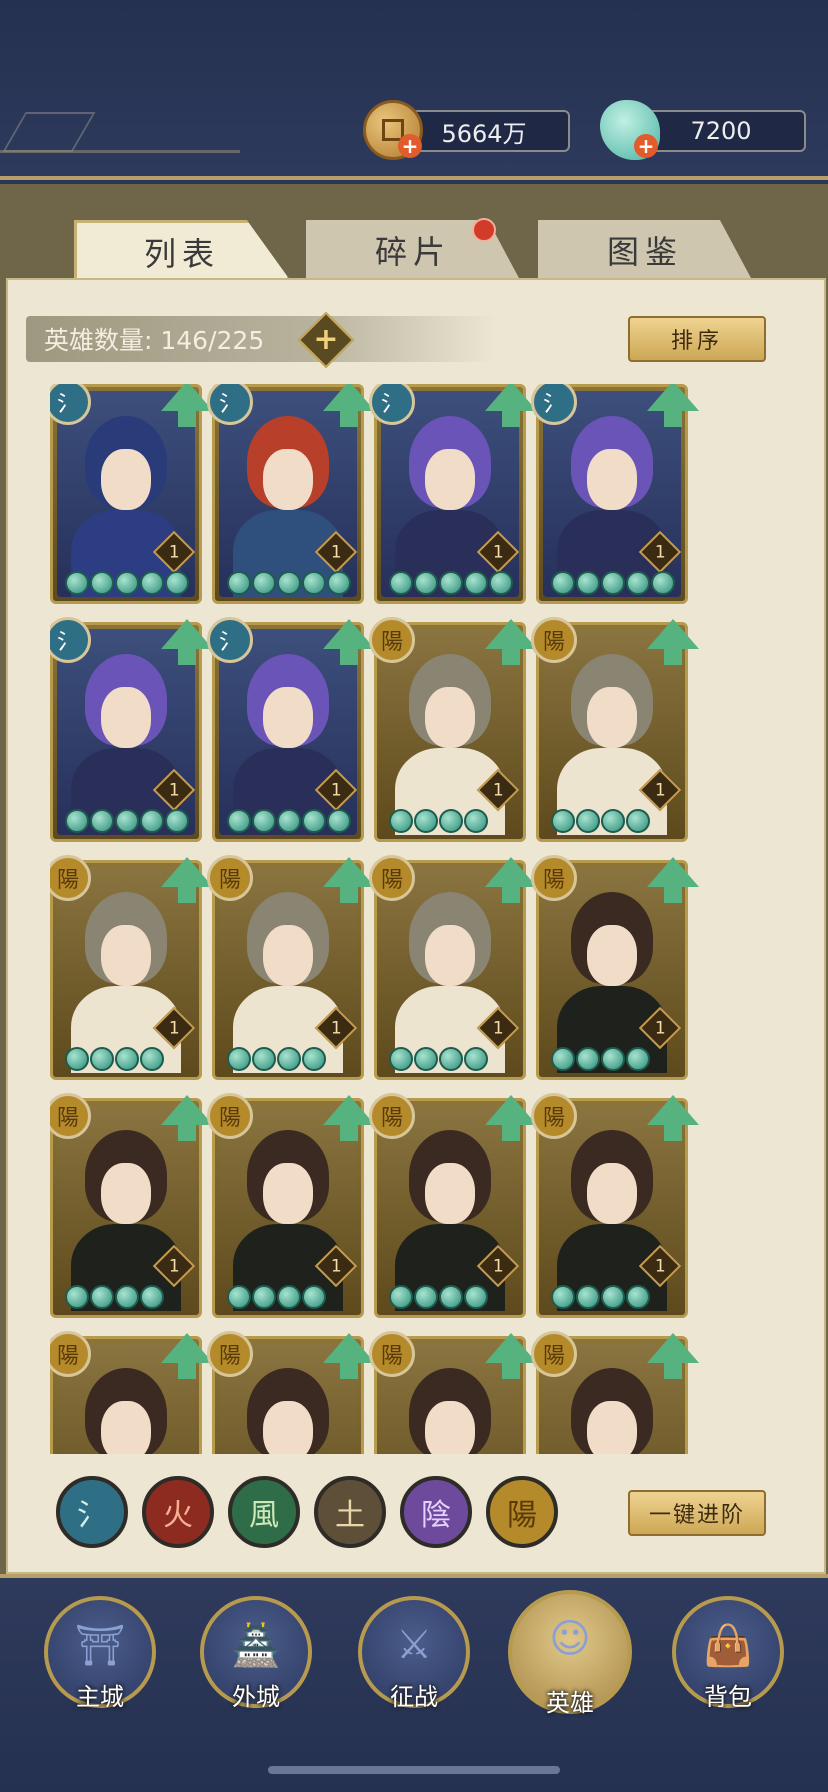 Image resolution: width=828 pixels, height=1792 pixels. Describe the element at coordinates (100, 1653) in the screenshot. I see `nav-palace: ⛩ 主城` at that location.